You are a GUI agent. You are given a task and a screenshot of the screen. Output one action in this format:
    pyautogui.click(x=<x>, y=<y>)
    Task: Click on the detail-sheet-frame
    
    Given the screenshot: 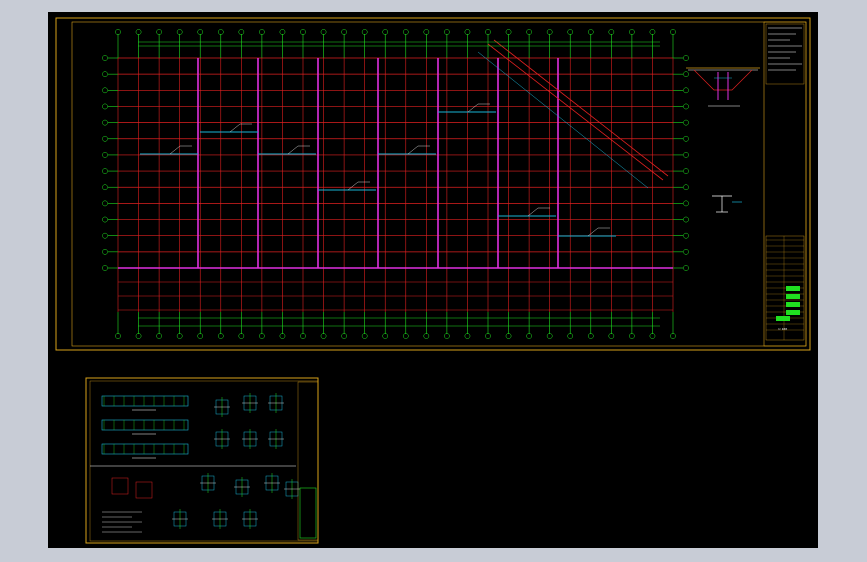 What is the action you would take?
    pyautogui.click(x=202, y=460)
    